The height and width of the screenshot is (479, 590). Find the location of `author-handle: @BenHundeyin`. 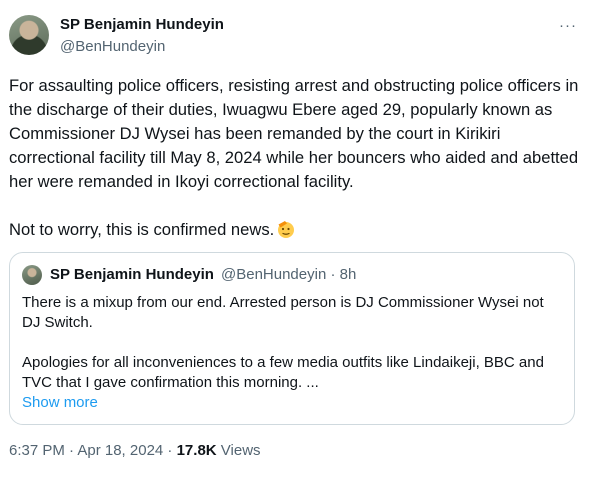

author-handle: @BenHundeyin is located at coordinates (112, 46).